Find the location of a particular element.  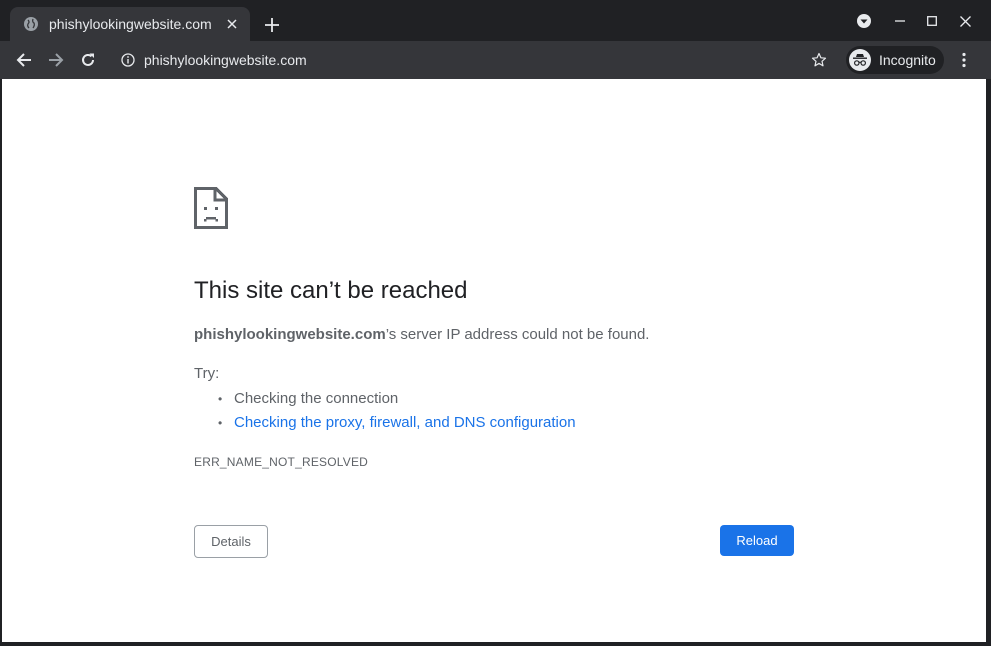

tab-strip: phishylookingwebsite.com is located at coordinates (495, 20).